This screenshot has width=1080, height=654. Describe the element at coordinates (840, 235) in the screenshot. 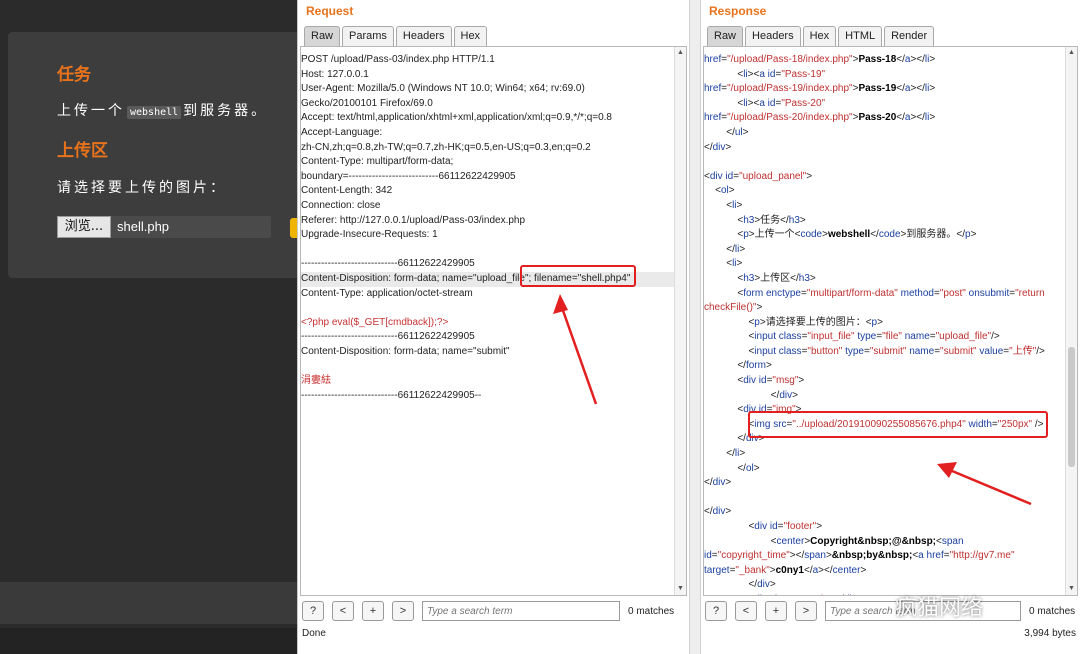

I see `response-line: <p>上传一个<code>webshell</code>到服务器。</p>` at that location.